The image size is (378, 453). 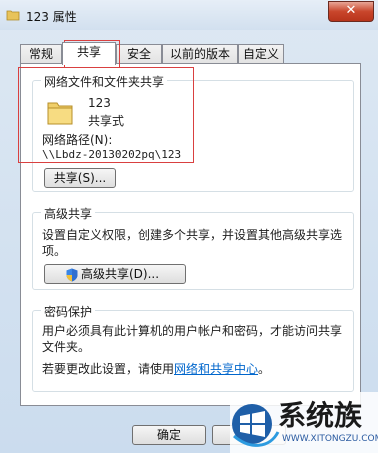 What do you see at coordinates (192, 235) in the screenshot?
I see `advanced-description-line1: 设置自定义权限，创建多个共享，并设置其他高级共享选` at bounding box center [192, 235].